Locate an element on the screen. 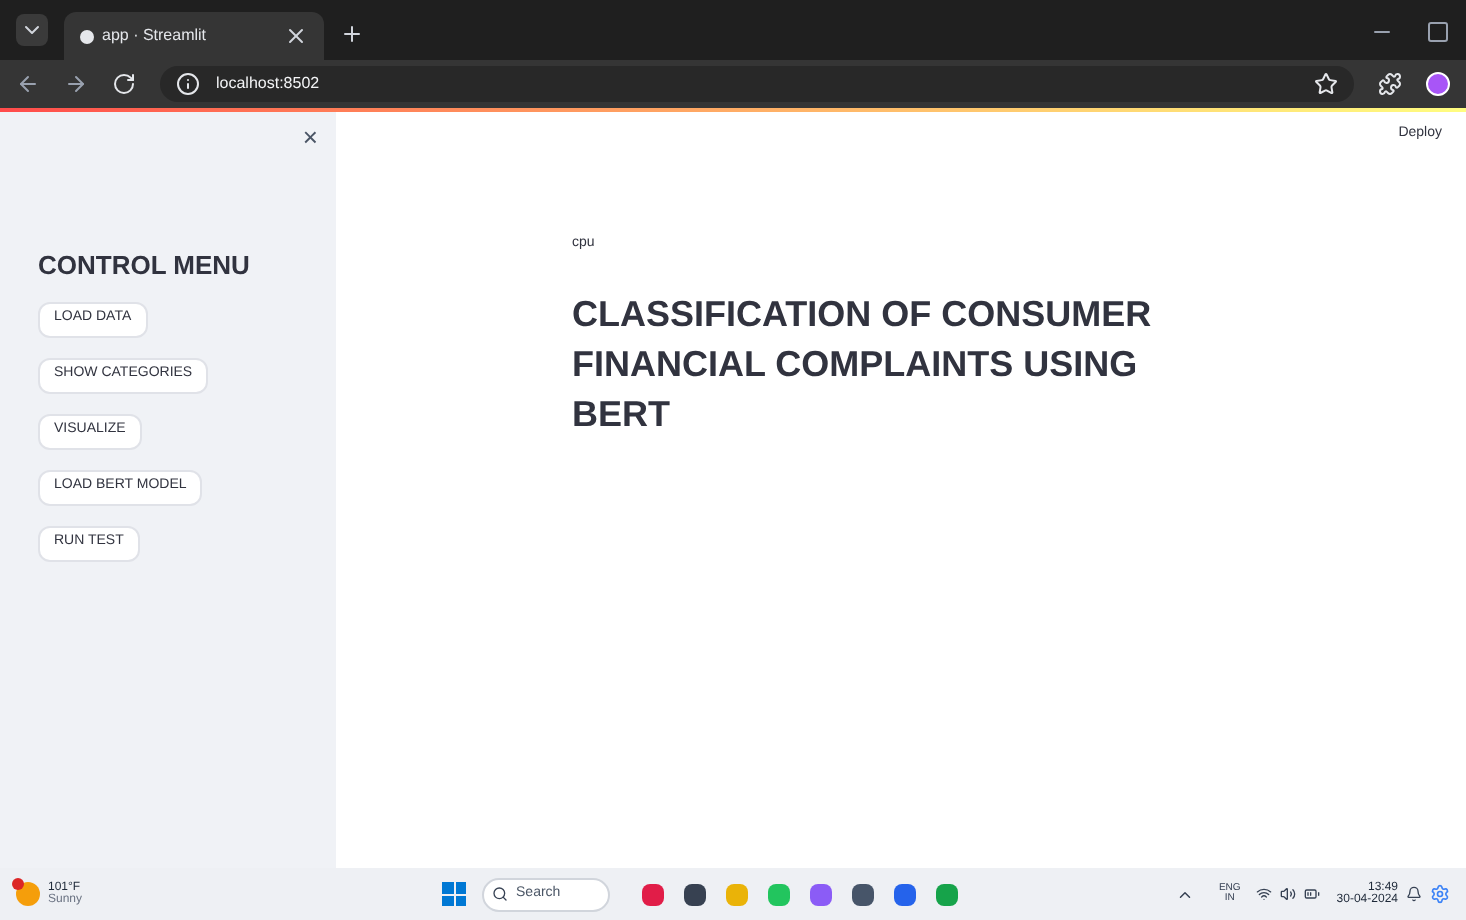 Image resolution: width=1466 pixels, height=920 pixels. sidebar-heading: CONTROL MENU is located at coordinates (145, 266).